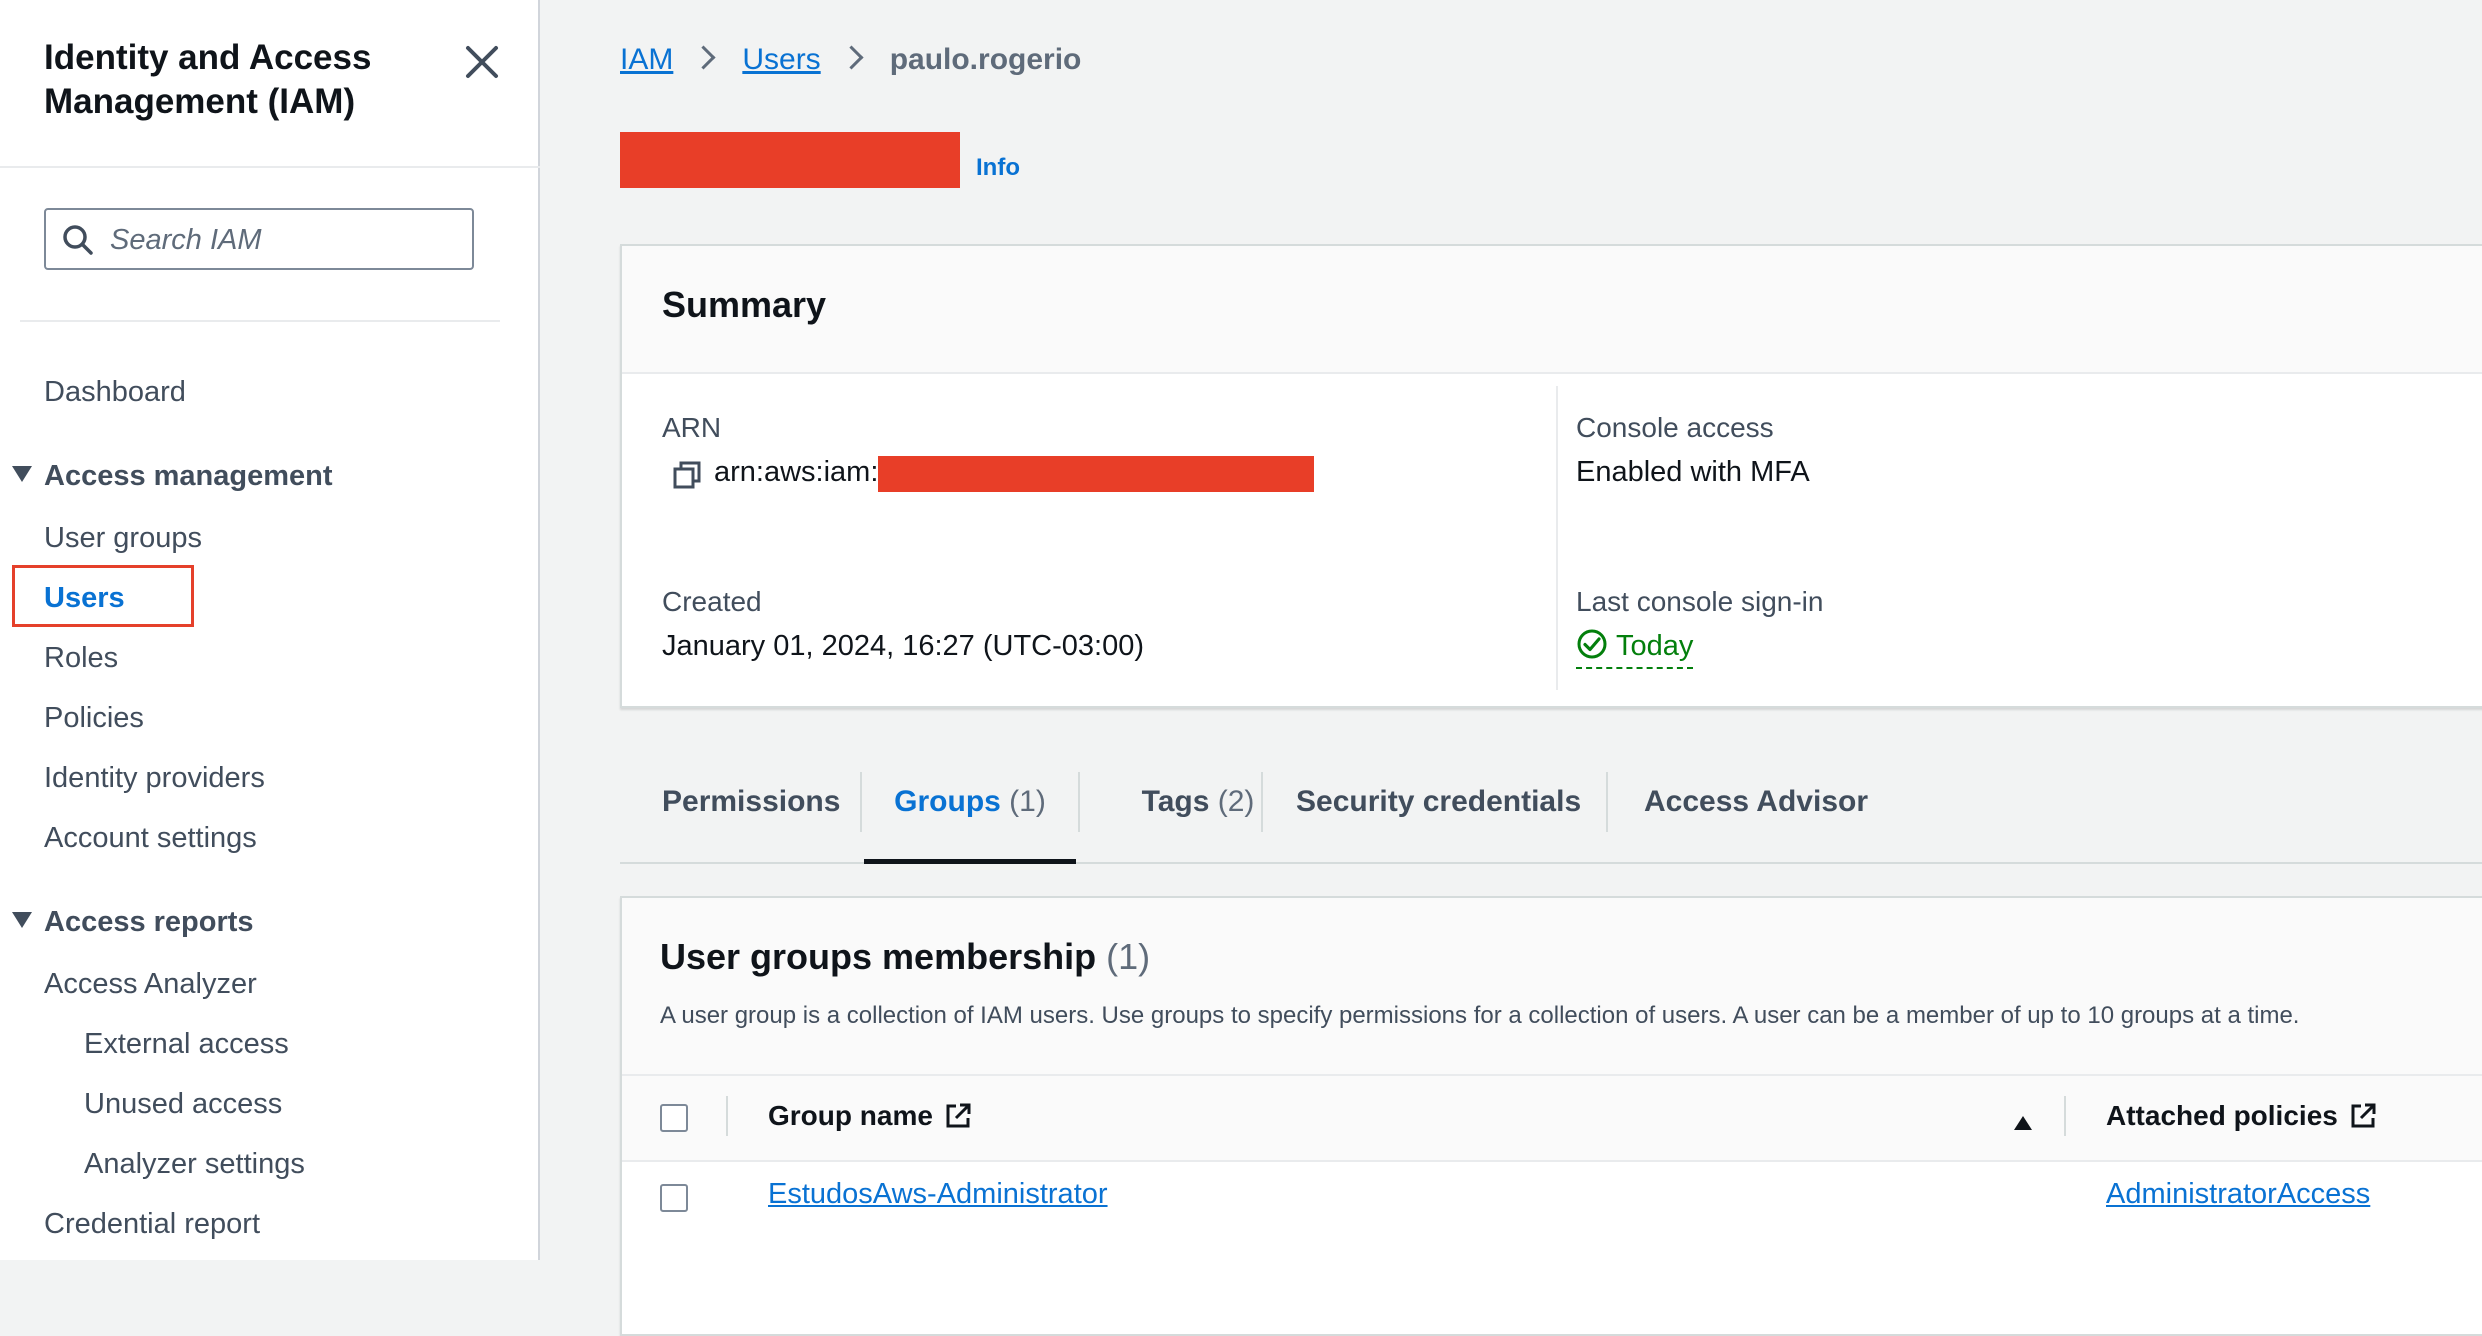 Image resolution: width=2482 pixels, height=1336 pixels. What do you see at coordinates (1675, 427) in the screenshot?
I see `console-access-label: Console access` at bounding box center [1675, 427].